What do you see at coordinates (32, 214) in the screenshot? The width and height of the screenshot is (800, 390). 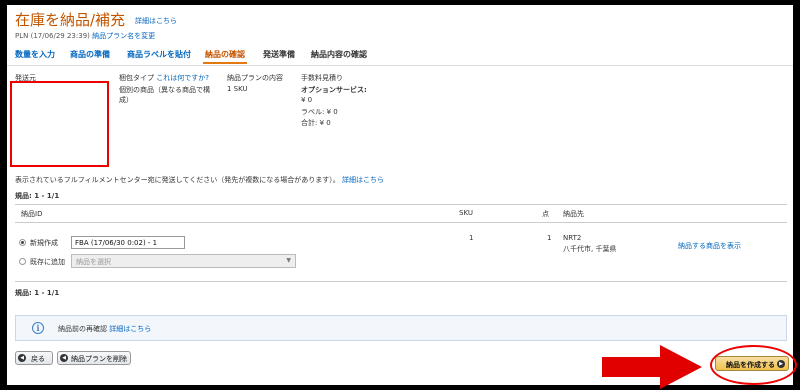 I see `col-shipment-id: 納品ID` at bounding box center [32, 214].